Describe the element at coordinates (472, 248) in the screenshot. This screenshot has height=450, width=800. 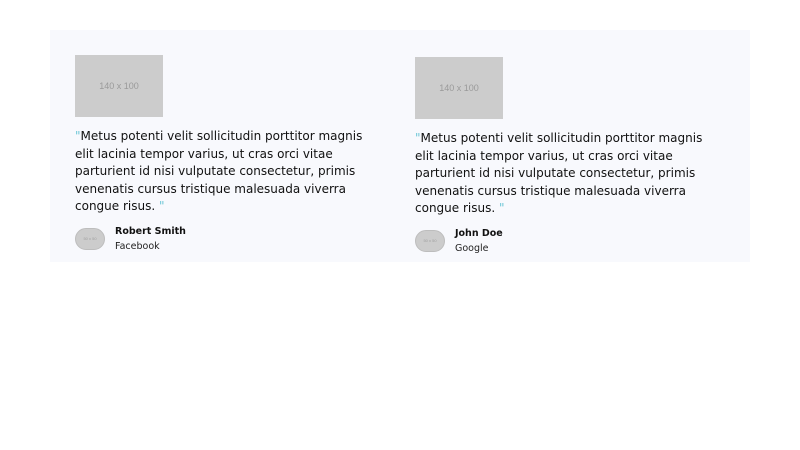
I see `author-company: Google` at that location.